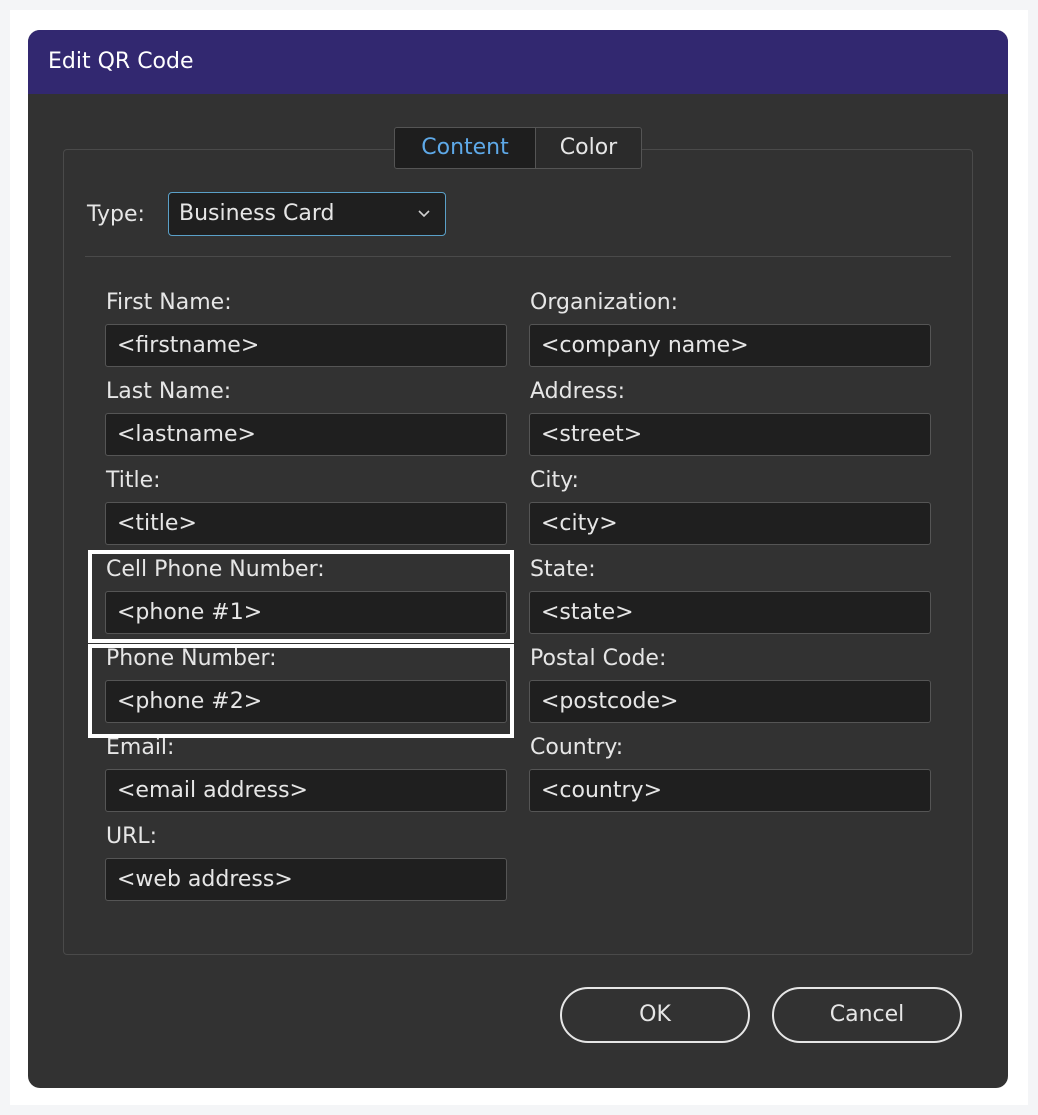 The width and height of the screenshot is (1038, 1115). Describe the element at coordinates (730, 345) in the screenshot. I see `organization-field: <company name>` at that location.